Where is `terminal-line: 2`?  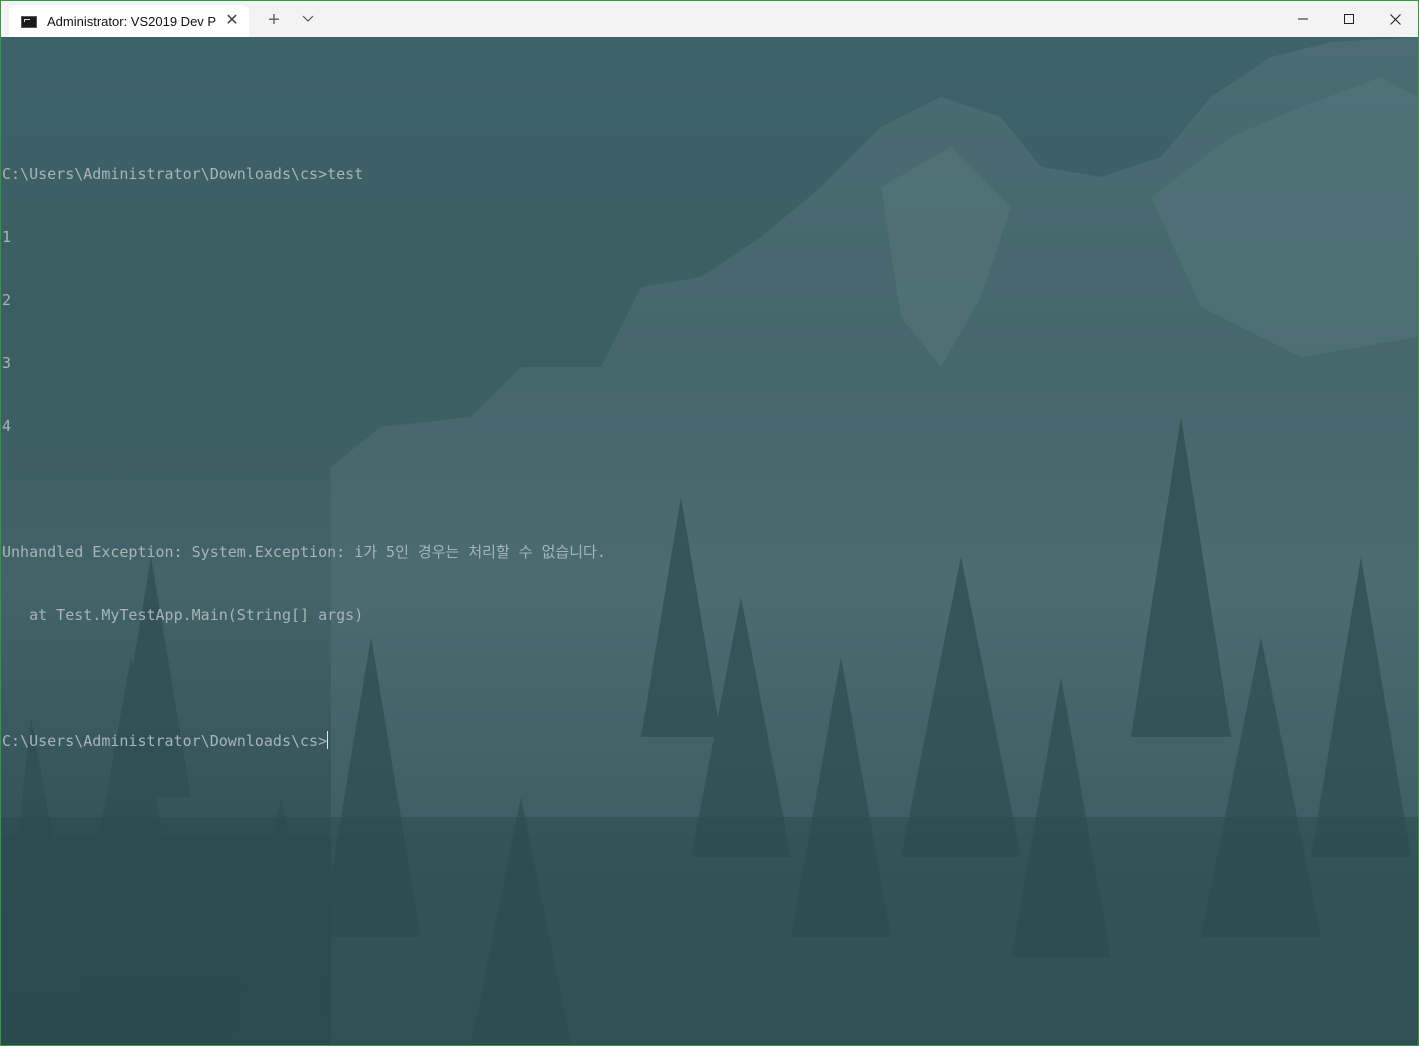 terminal-line: 2 is located at coordinates (7, 300).